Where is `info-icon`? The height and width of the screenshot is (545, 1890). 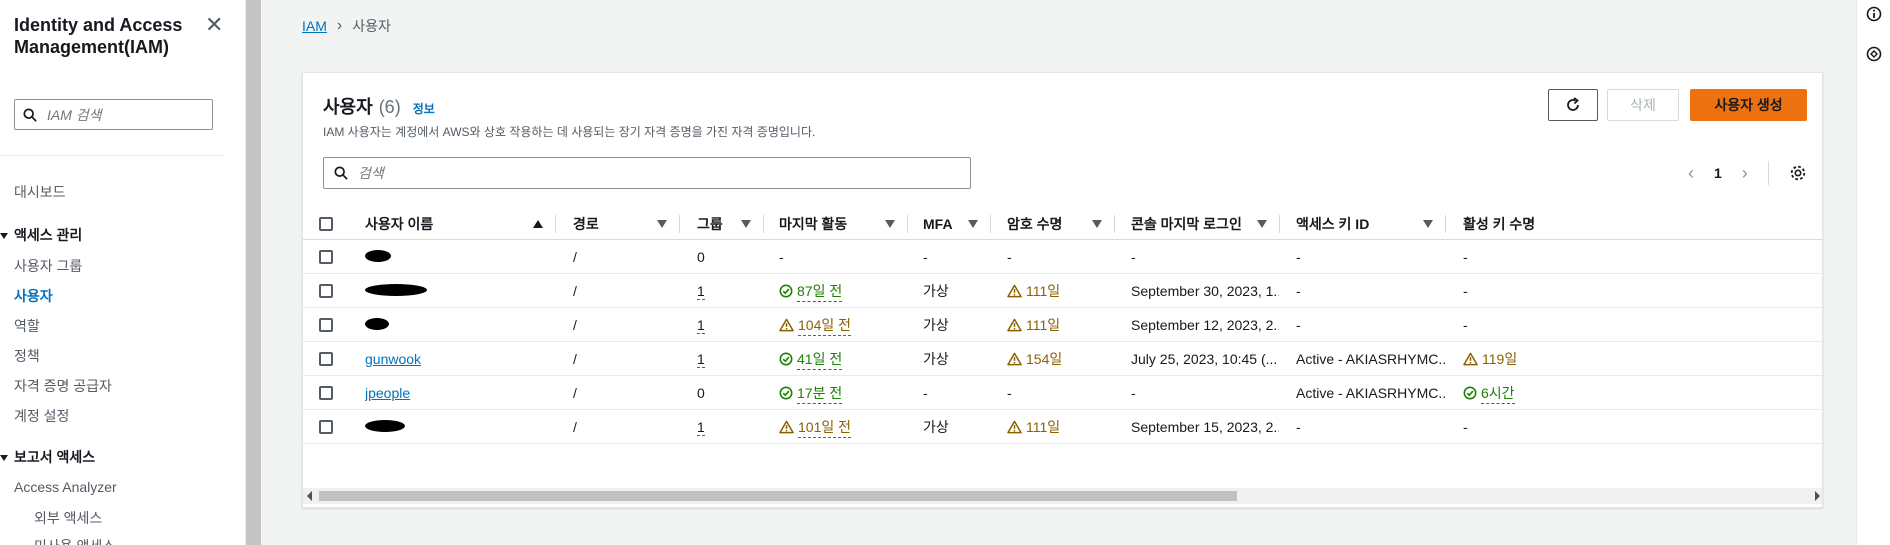
info-icon is located at coordinates (1874, 14).